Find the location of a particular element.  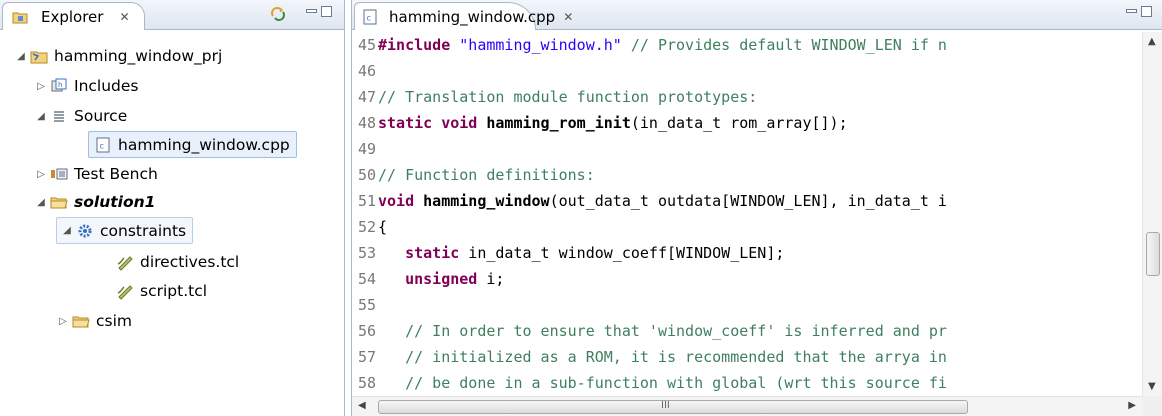

explorer-folder-icon is located at coordinates (20, 17).